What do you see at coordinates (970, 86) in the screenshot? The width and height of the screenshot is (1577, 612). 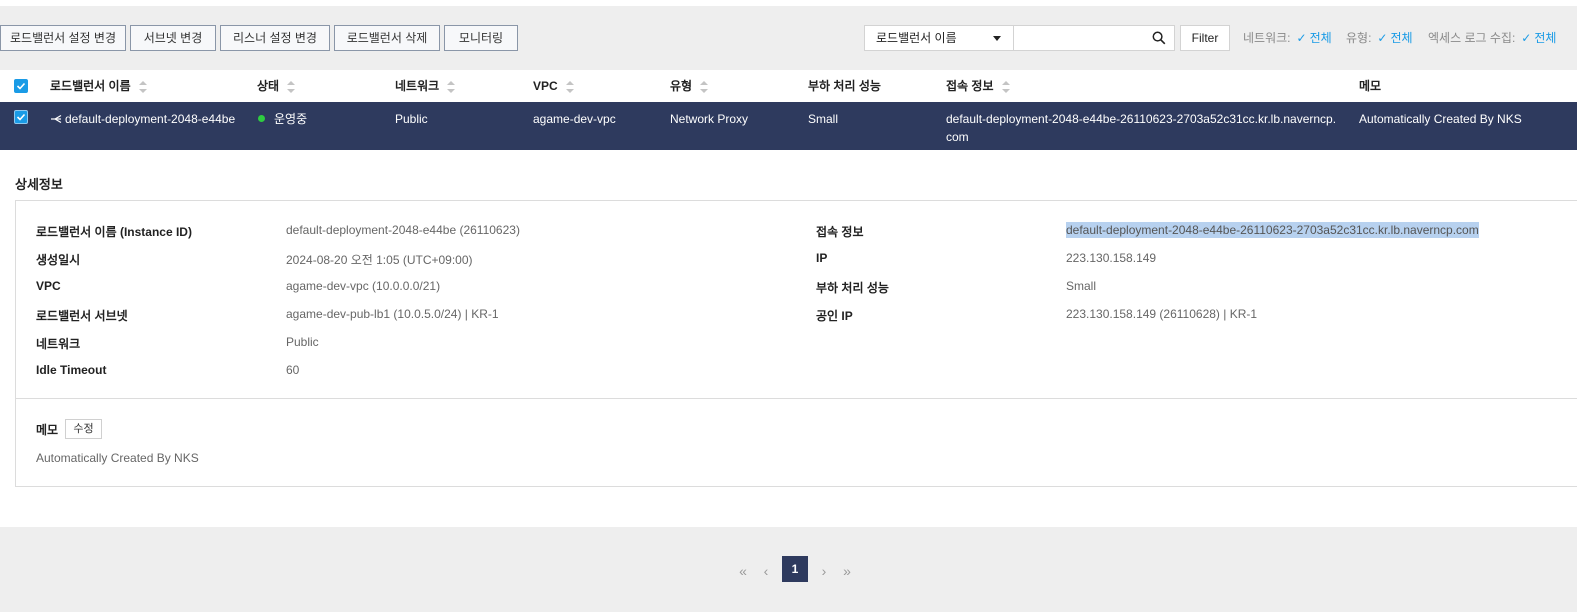 I see `column-header-access-info-label: 접속 정보` at bounding box center [970, 86].